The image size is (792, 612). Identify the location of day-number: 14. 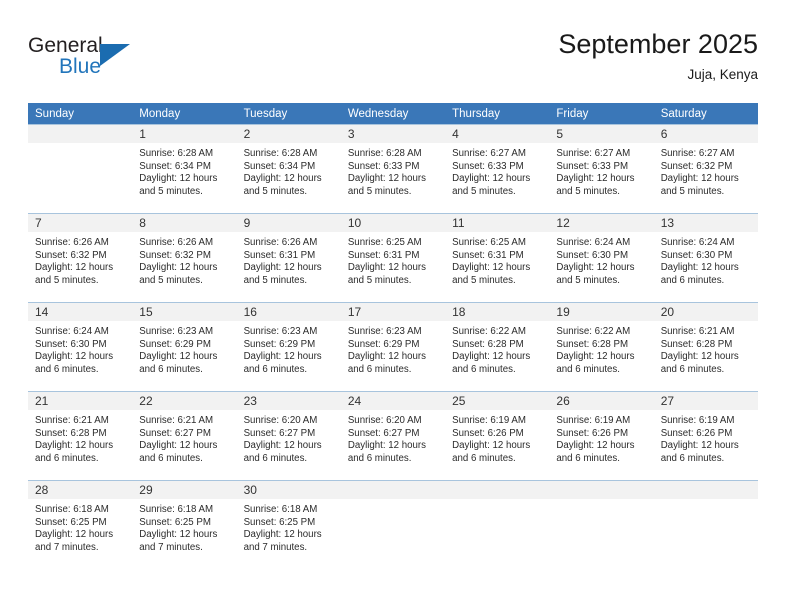
(80, 312).